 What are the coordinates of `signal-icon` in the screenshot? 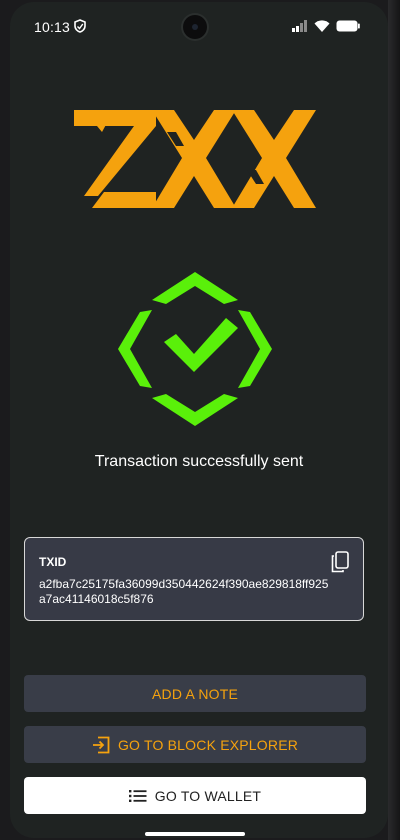 It's located at (299, 26).